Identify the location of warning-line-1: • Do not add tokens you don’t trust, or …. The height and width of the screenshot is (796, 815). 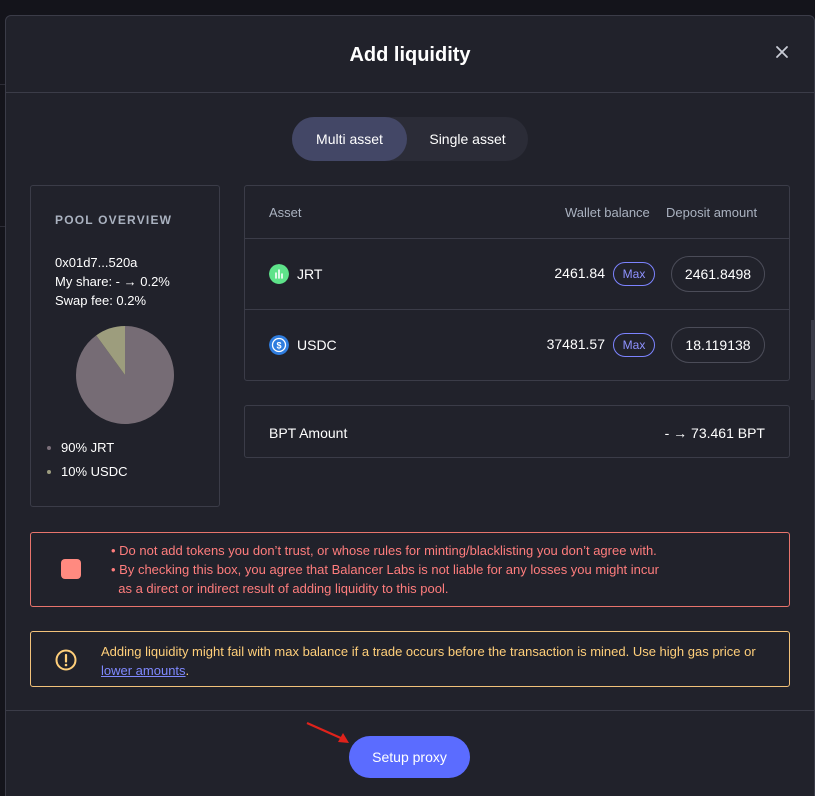
(384, 550).